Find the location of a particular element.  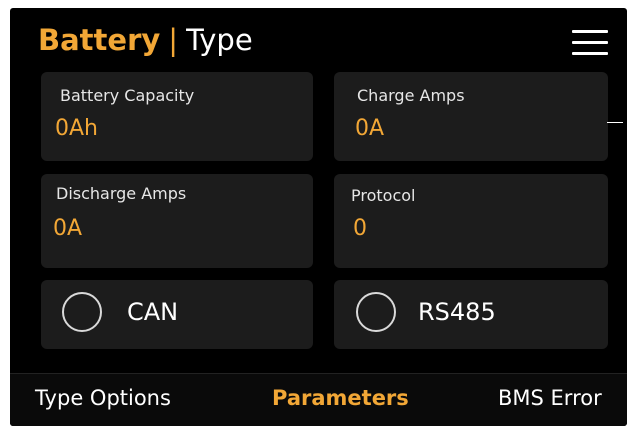

discharge-amps-value: 0A is located at coordinates (68, 228).